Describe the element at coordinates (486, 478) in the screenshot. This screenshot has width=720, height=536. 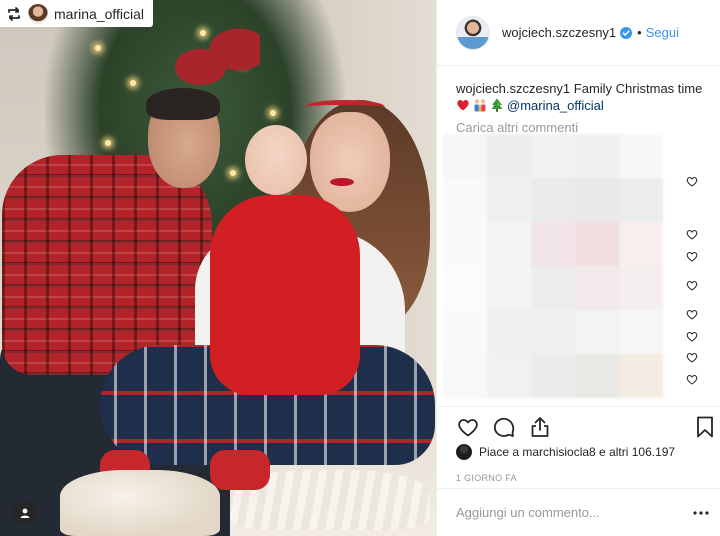
I see `post-timestamp: 1 GIORNO FA` at that location.